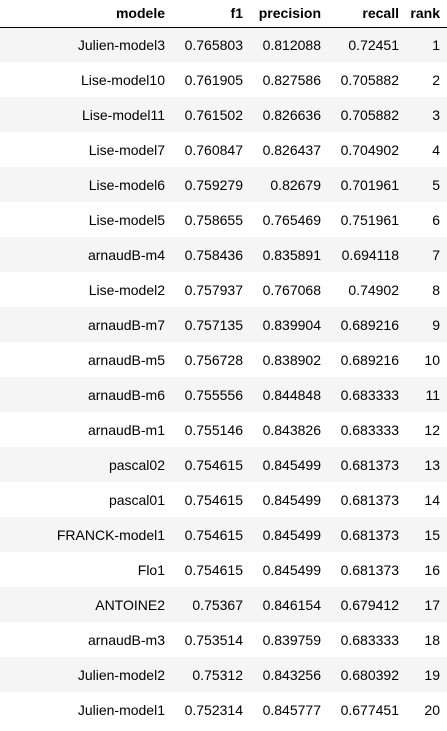 This screenshot has height=731, width=447. I want to click on table-row: FRANCK-model1 0.754615 0.845499 0.681373 15, so click(223, 534).